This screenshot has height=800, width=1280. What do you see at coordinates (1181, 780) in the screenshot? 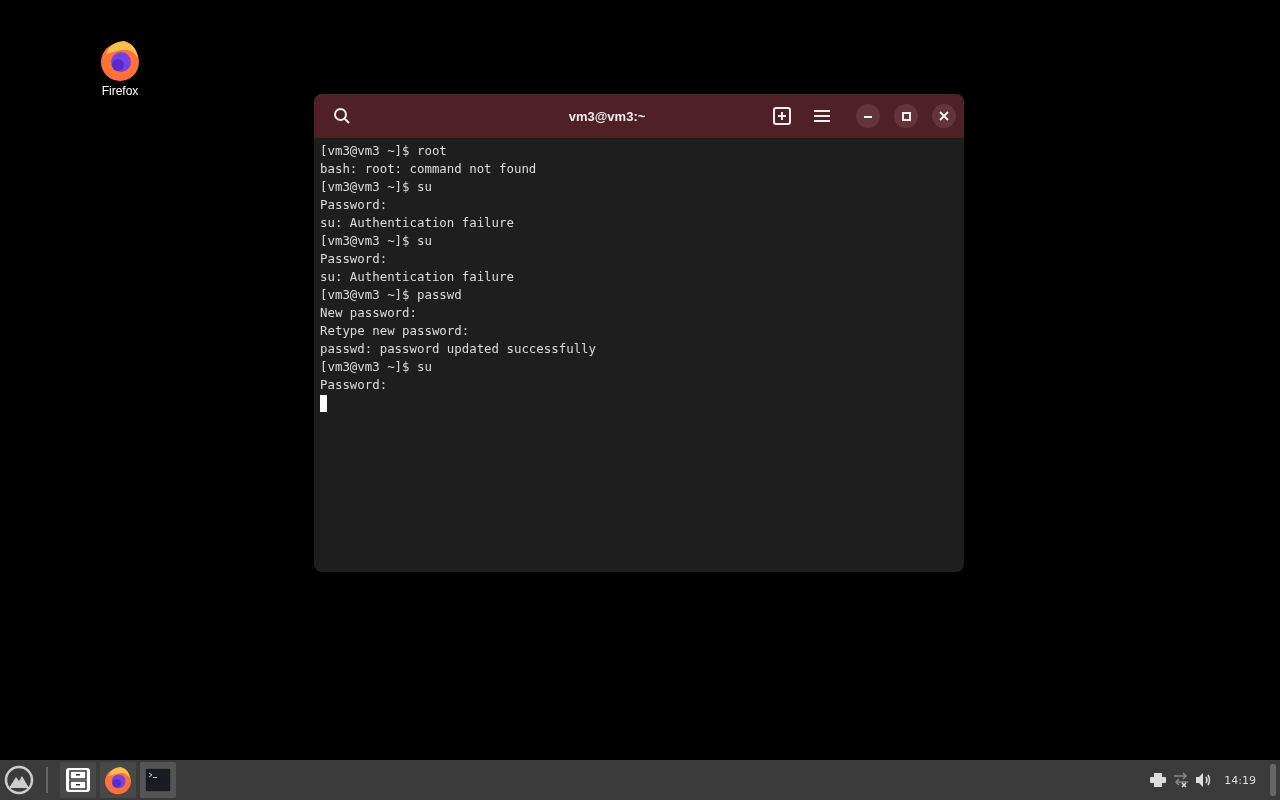
I see `network-disconnected-icon` at bounding box center [1181, 780].